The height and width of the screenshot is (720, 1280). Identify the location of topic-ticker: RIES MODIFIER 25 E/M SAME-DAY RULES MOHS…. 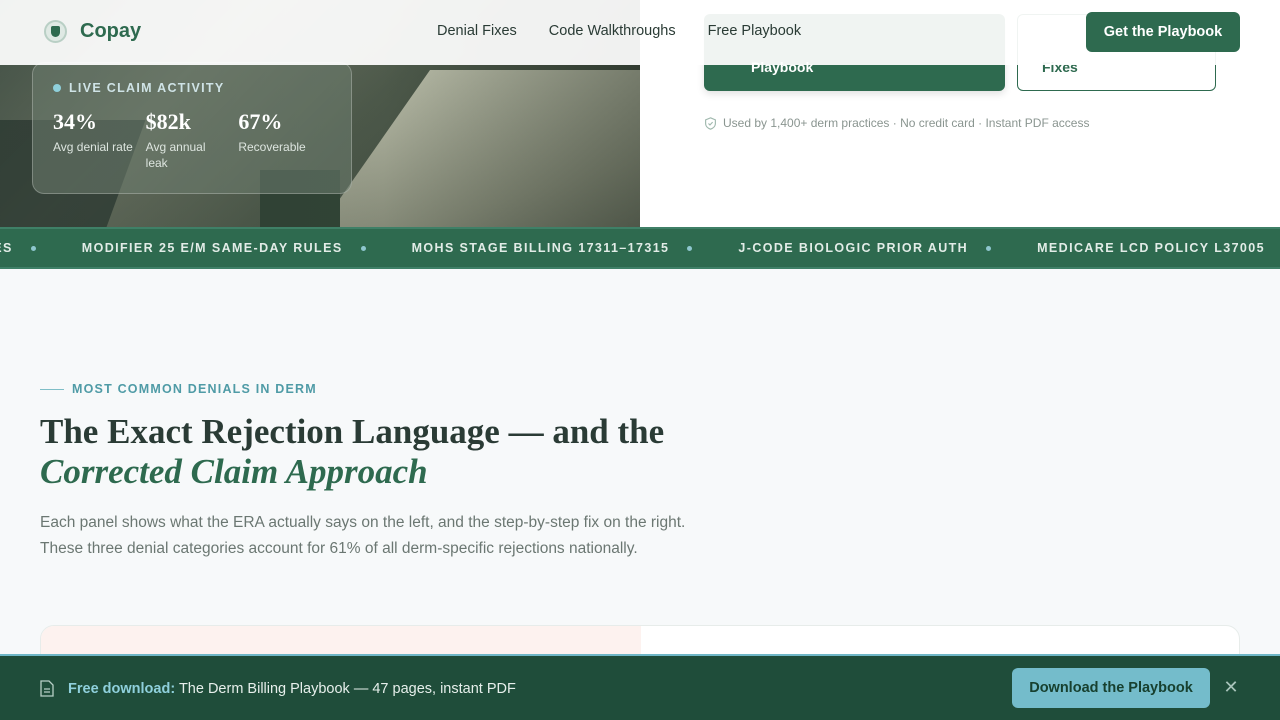
(640, 248).